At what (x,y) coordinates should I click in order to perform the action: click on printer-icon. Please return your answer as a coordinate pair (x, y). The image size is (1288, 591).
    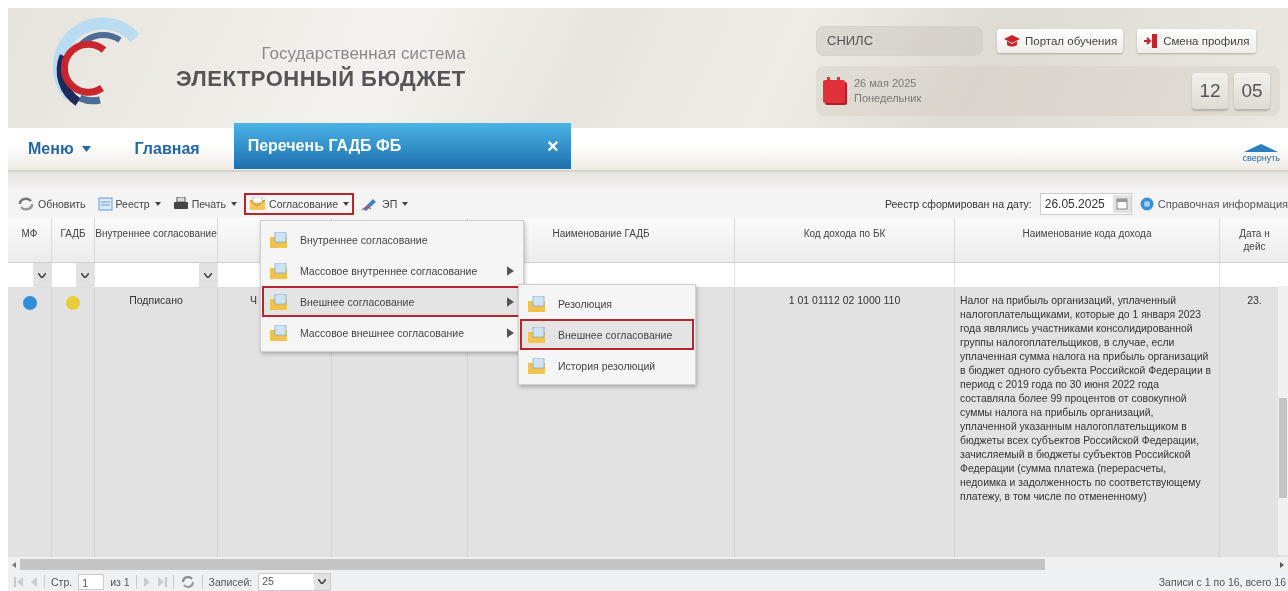
    Looking at the image, I should click on (180, 204).